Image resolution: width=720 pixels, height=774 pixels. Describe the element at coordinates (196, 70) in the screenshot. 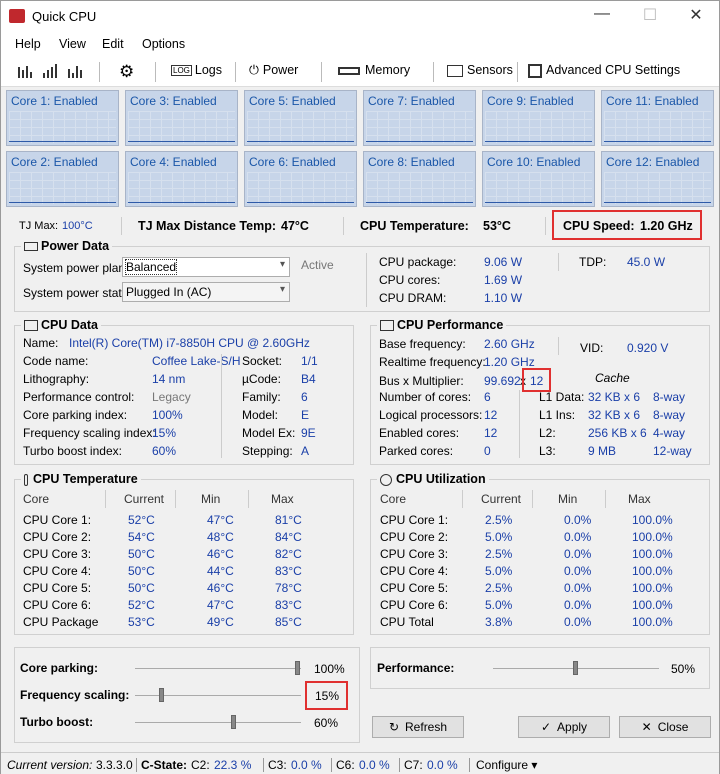

I see `logs-button: LOG Logs` at that location.